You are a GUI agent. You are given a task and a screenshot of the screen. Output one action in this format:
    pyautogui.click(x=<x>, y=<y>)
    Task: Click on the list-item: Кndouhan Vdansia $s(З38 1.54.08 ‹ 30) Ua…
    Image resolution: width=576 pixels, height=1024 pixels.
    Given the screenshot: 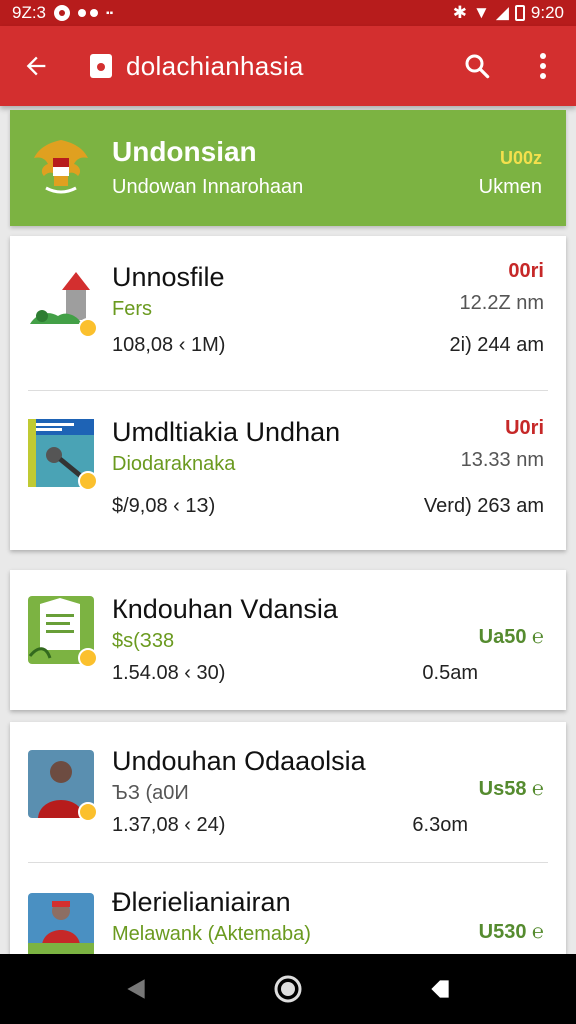 What is the action you would take?
    pyautogui.click(x=288, y=640)
    